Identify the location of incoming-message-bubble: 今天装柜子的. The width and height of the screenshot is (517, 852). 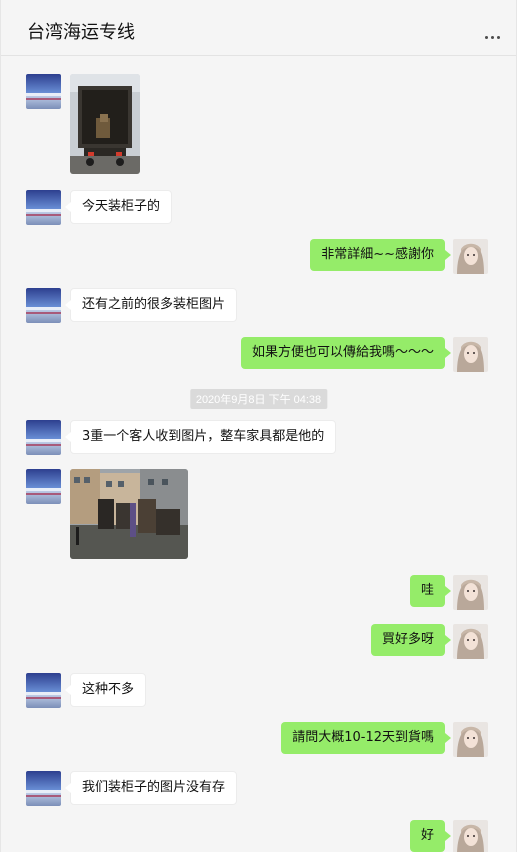
(118, 207).